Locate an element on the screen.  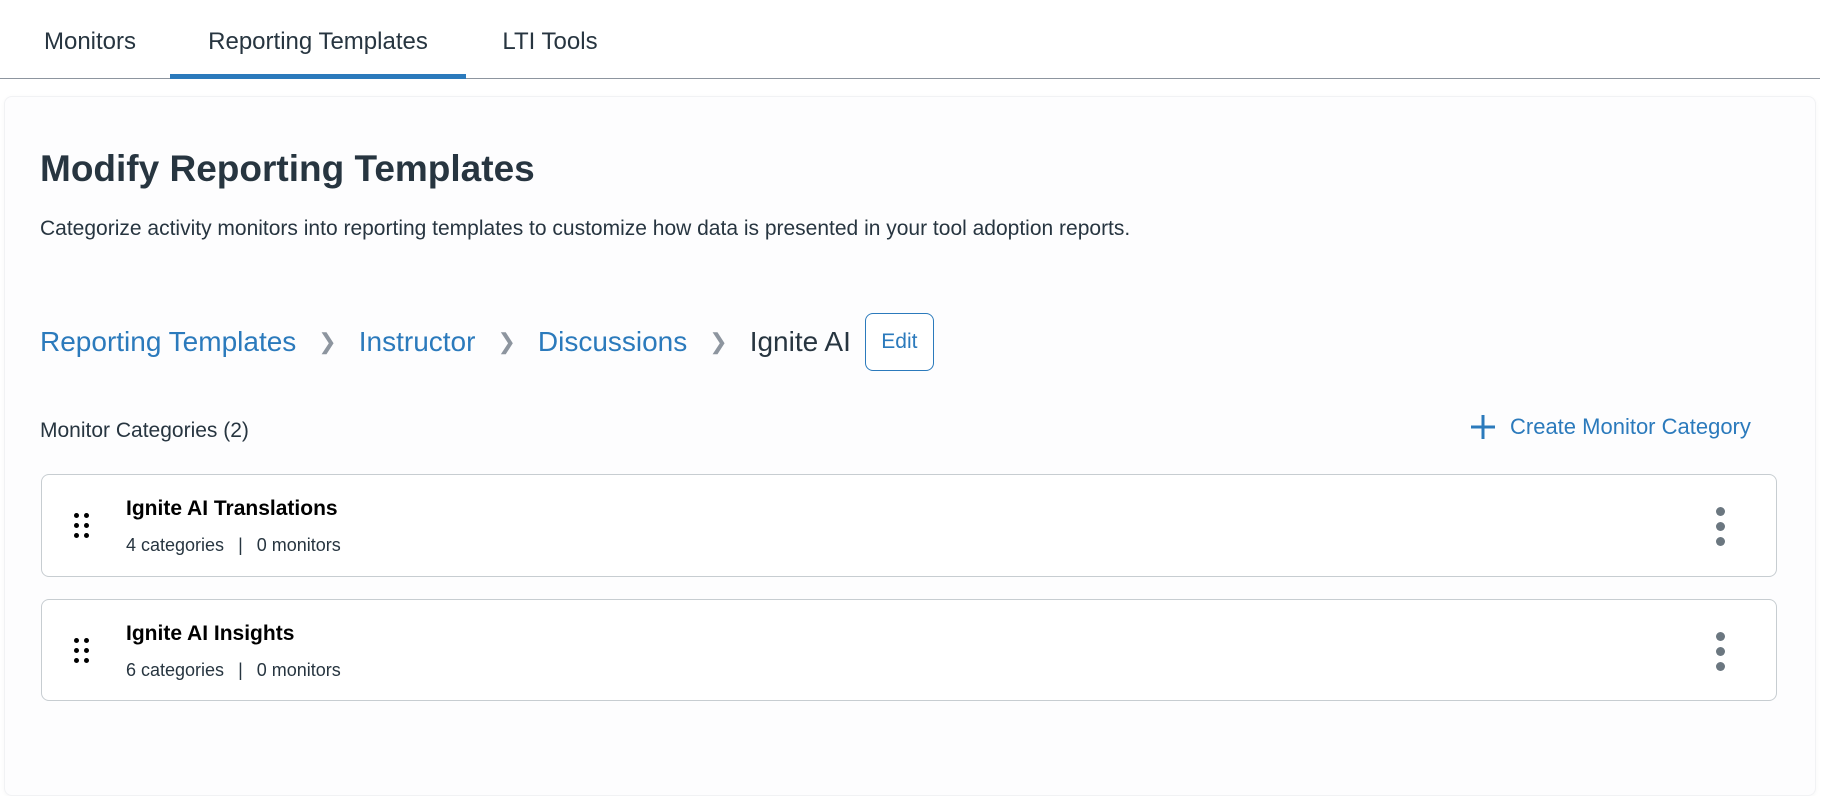
breadcrumb-current: Ignite AI is located at coordinates (800, 341).